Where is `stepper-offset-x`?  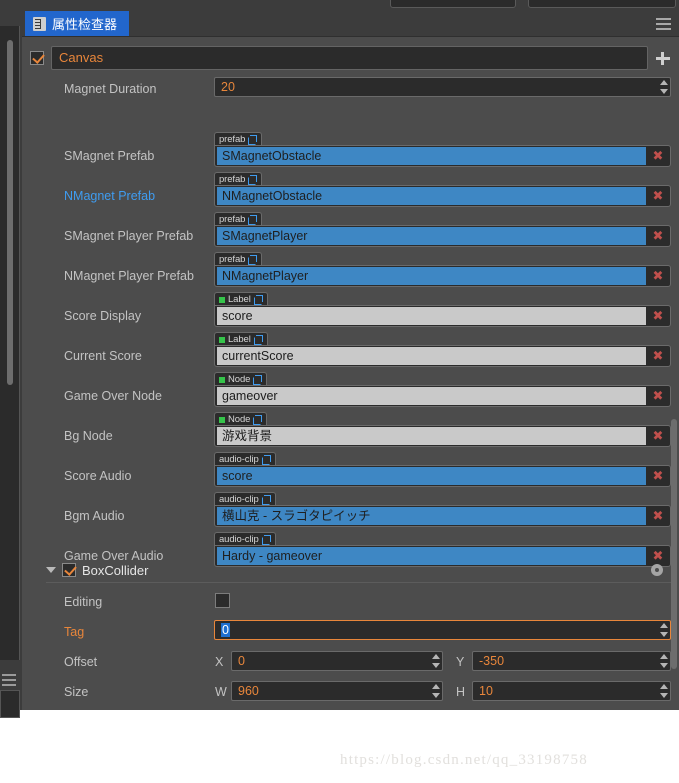
stepper-offset-x is located at coordinates (435, 661).